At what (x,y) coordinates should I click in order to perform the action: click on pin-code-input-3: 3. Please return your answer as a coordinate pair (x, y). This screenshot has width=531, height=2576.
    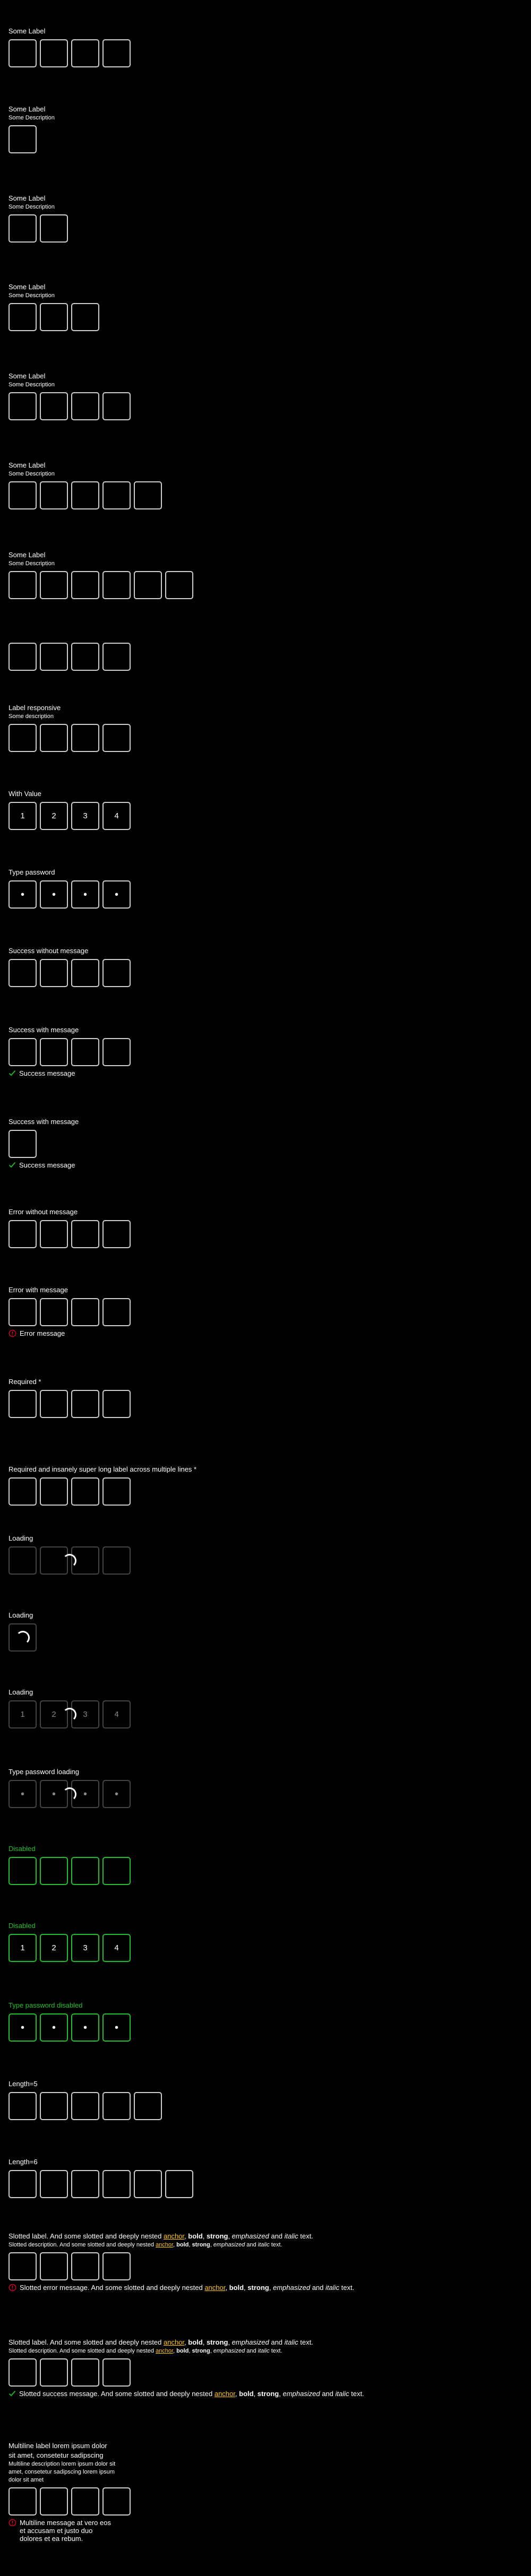
    Looking at the image, I should click on (85, 816).